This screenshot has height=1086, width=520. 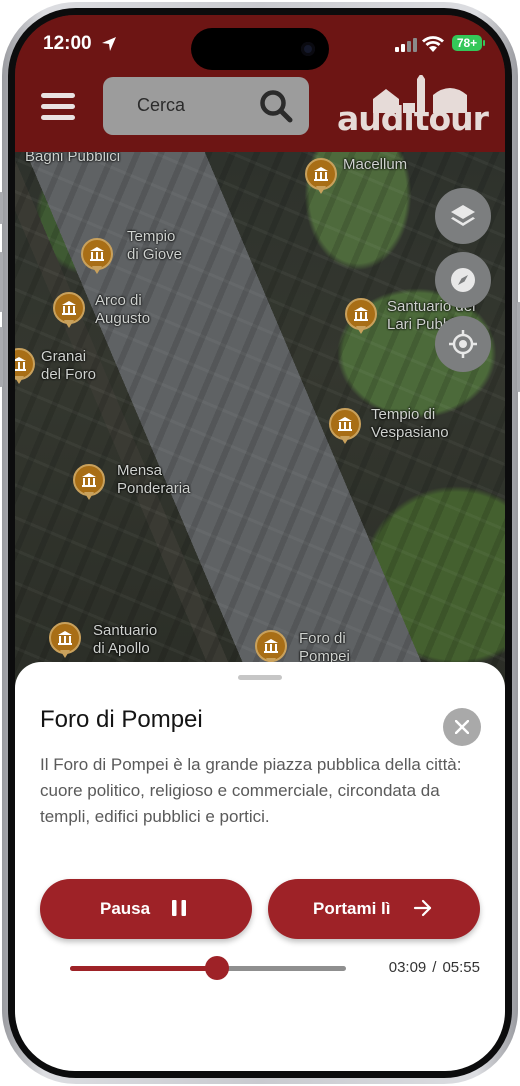 I want to click on poi-label: Tempio di Vespasiano, so click(x=410, y=424).